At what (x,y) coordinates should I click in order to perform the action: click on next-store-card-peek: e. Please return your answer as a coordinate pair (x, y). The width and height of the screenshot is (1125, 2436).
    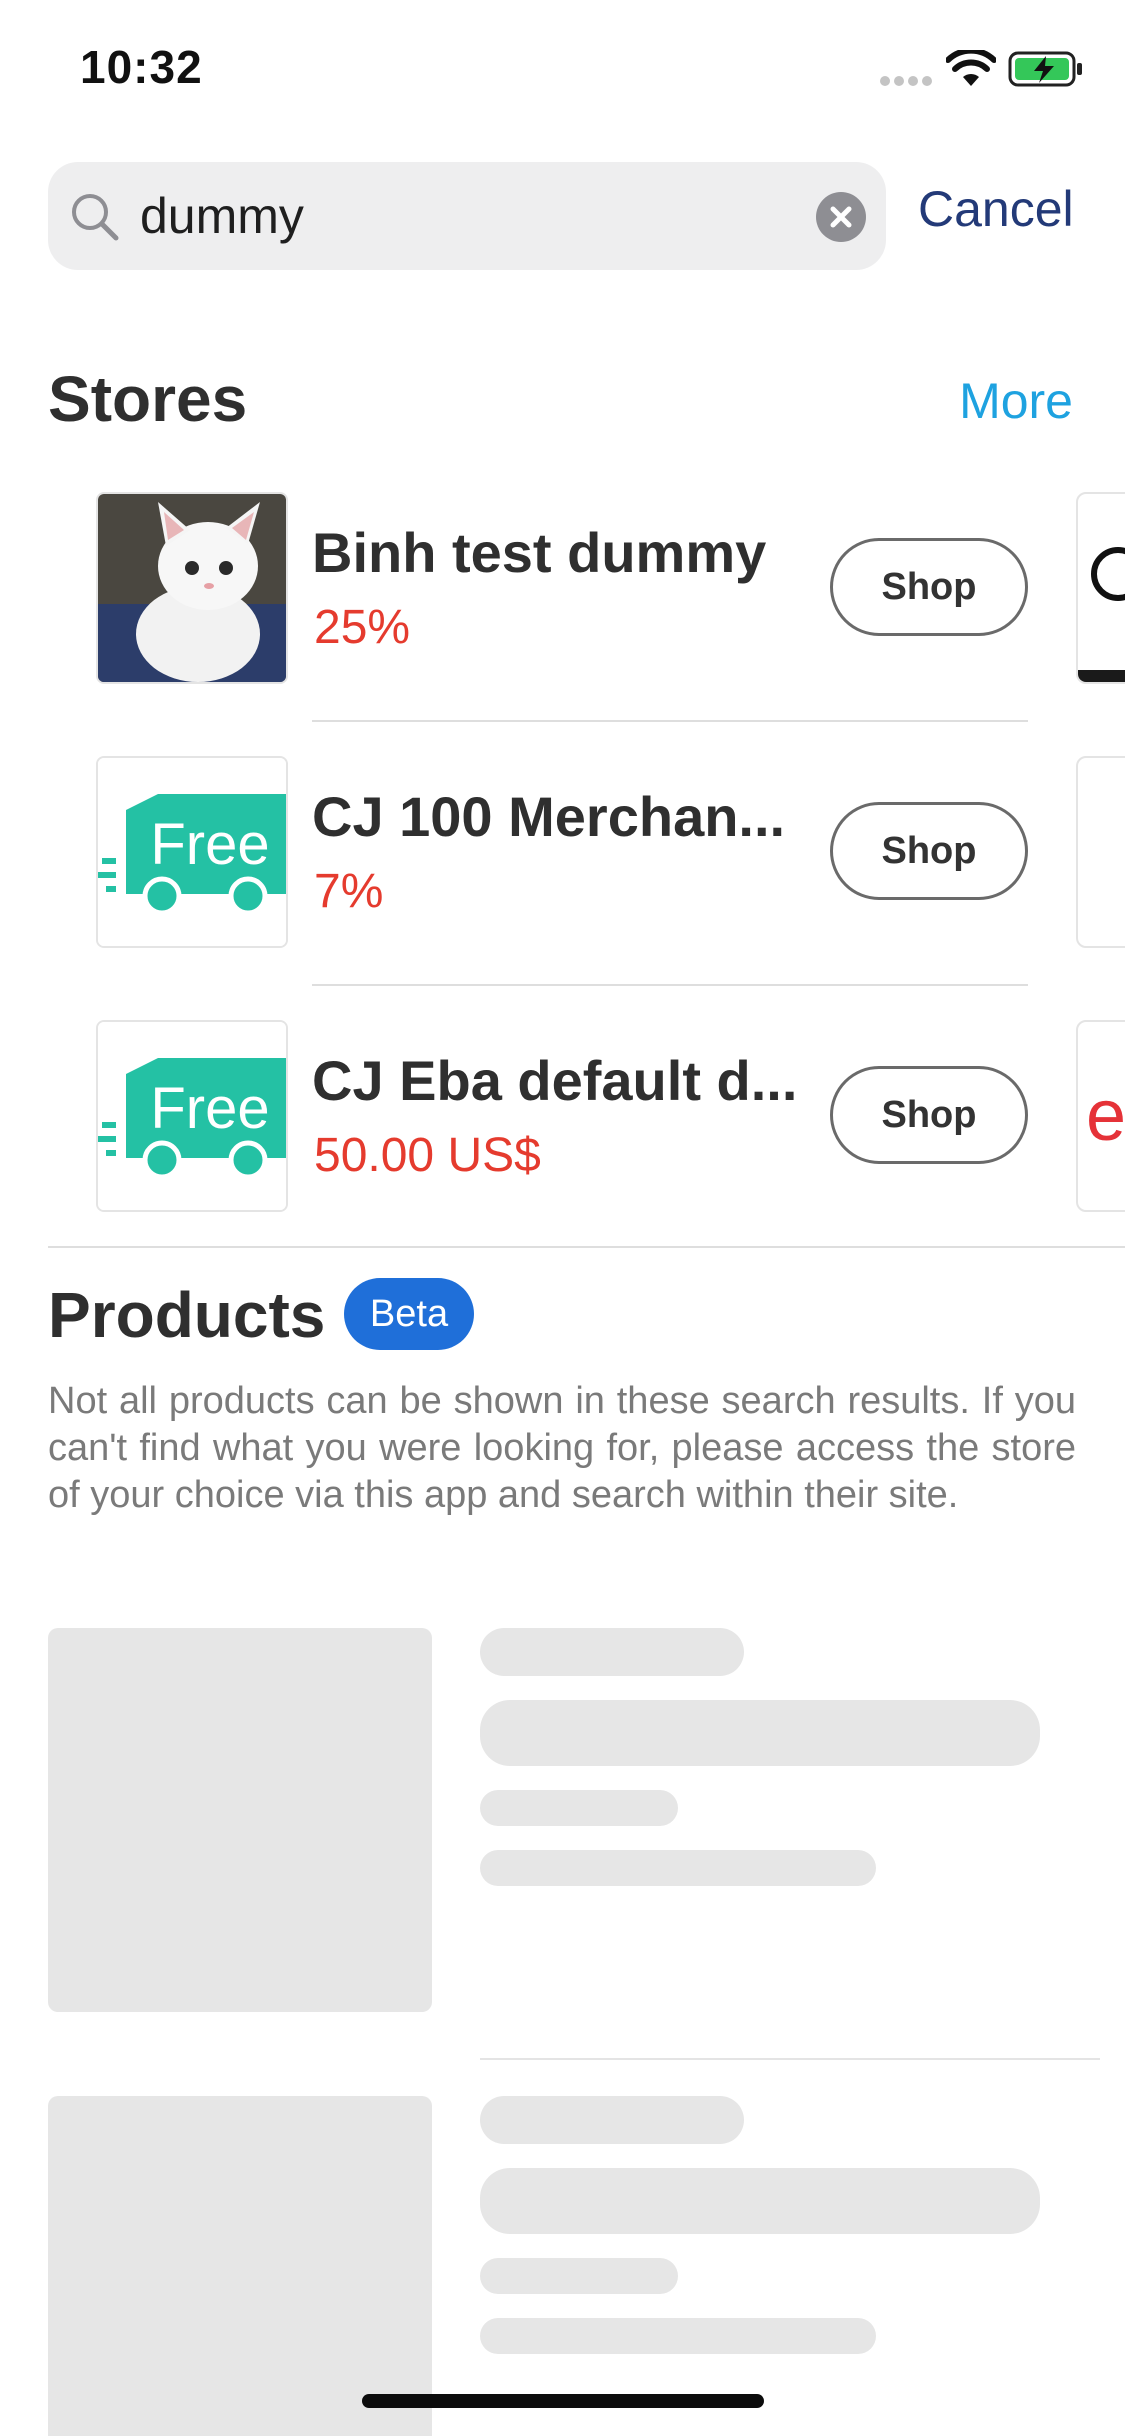
    Looking at the image, I should click on (1100, 1116).